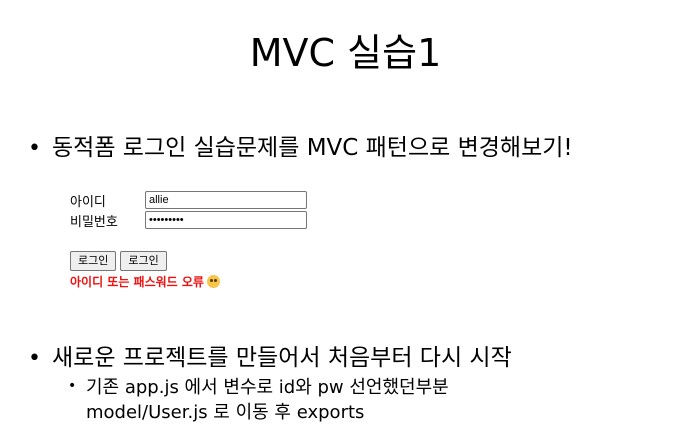  I want to click on flushed-face-emoji-icon, so click(213, 281).